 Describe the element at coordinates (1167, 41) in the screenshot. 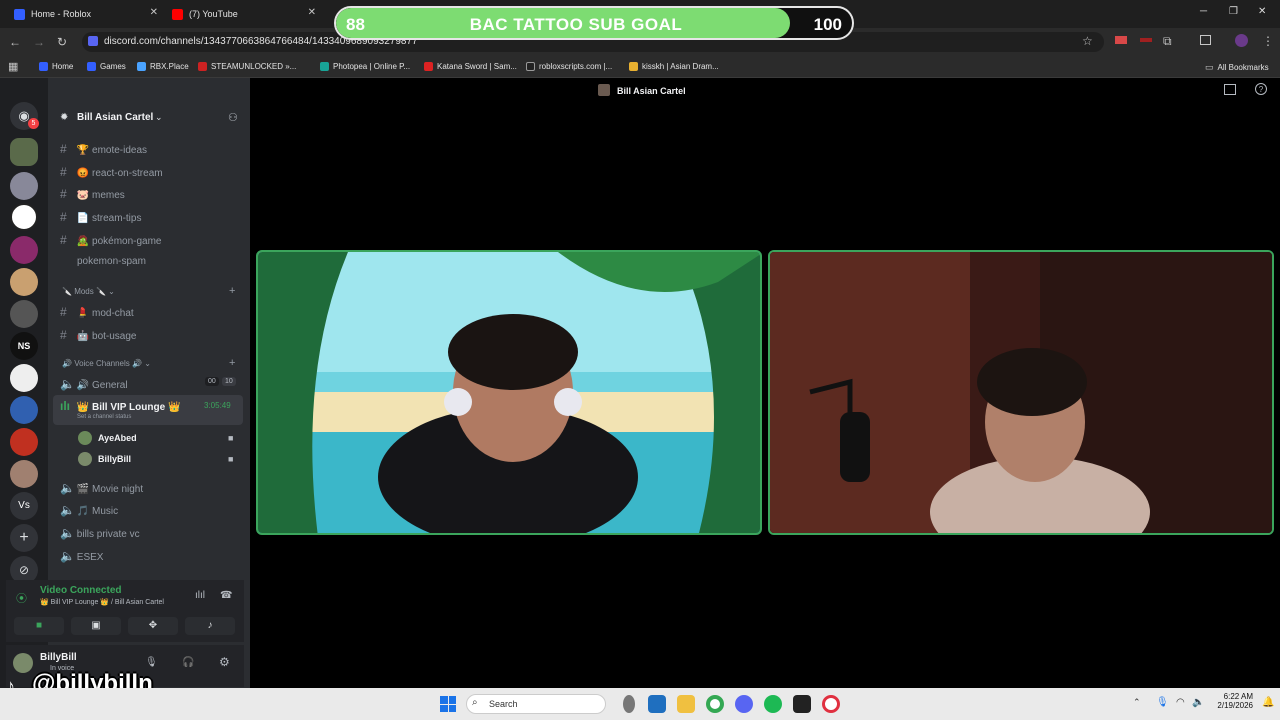

I see `puzzle-icon: ⧉` at that location.